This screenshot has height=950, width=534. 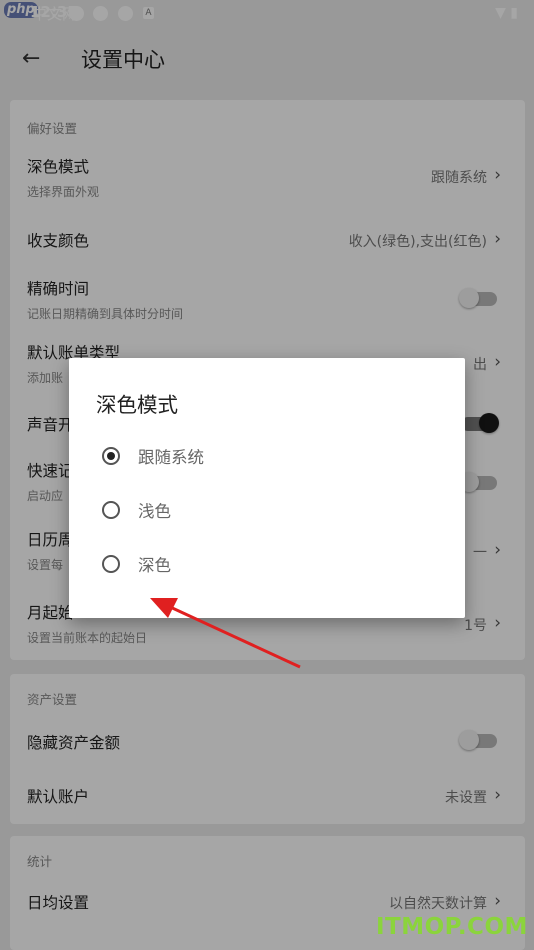 I want to click on annotation-arrow, so click(x=225, y=633).